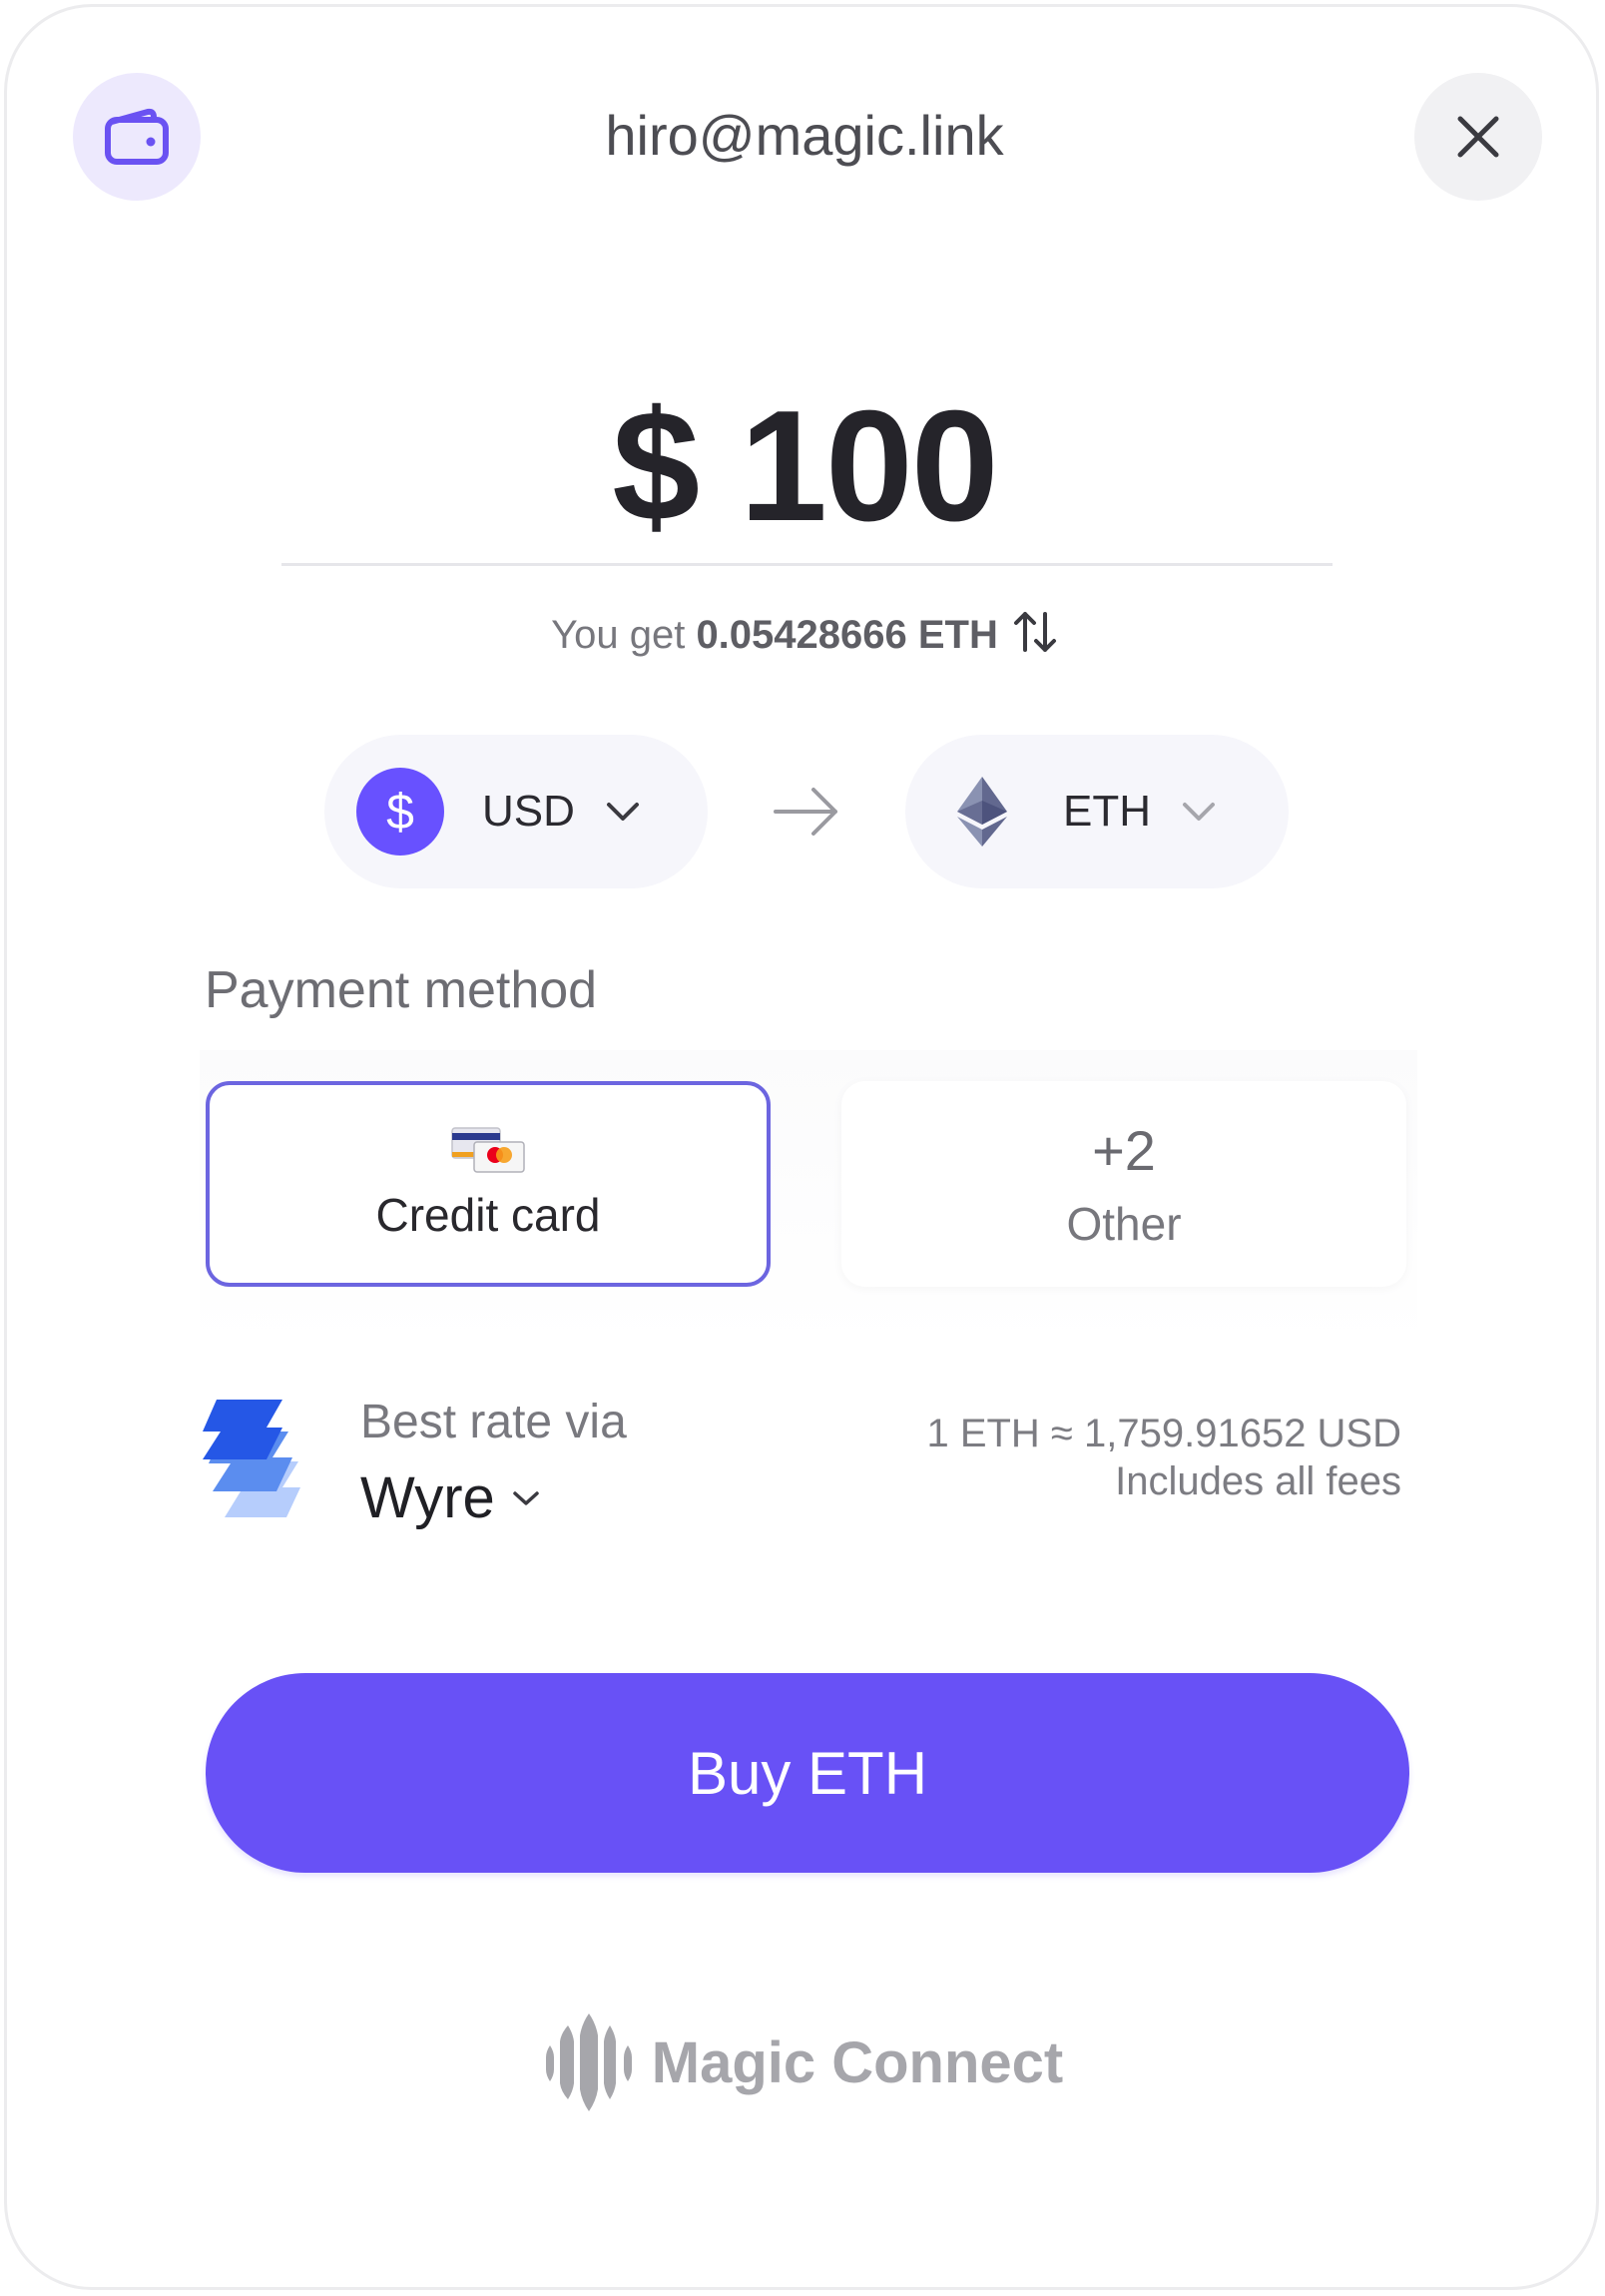  Describe the element at coordinates (1107, 812) in the screenshot. I see `to-currency-label: ETH` at that location.